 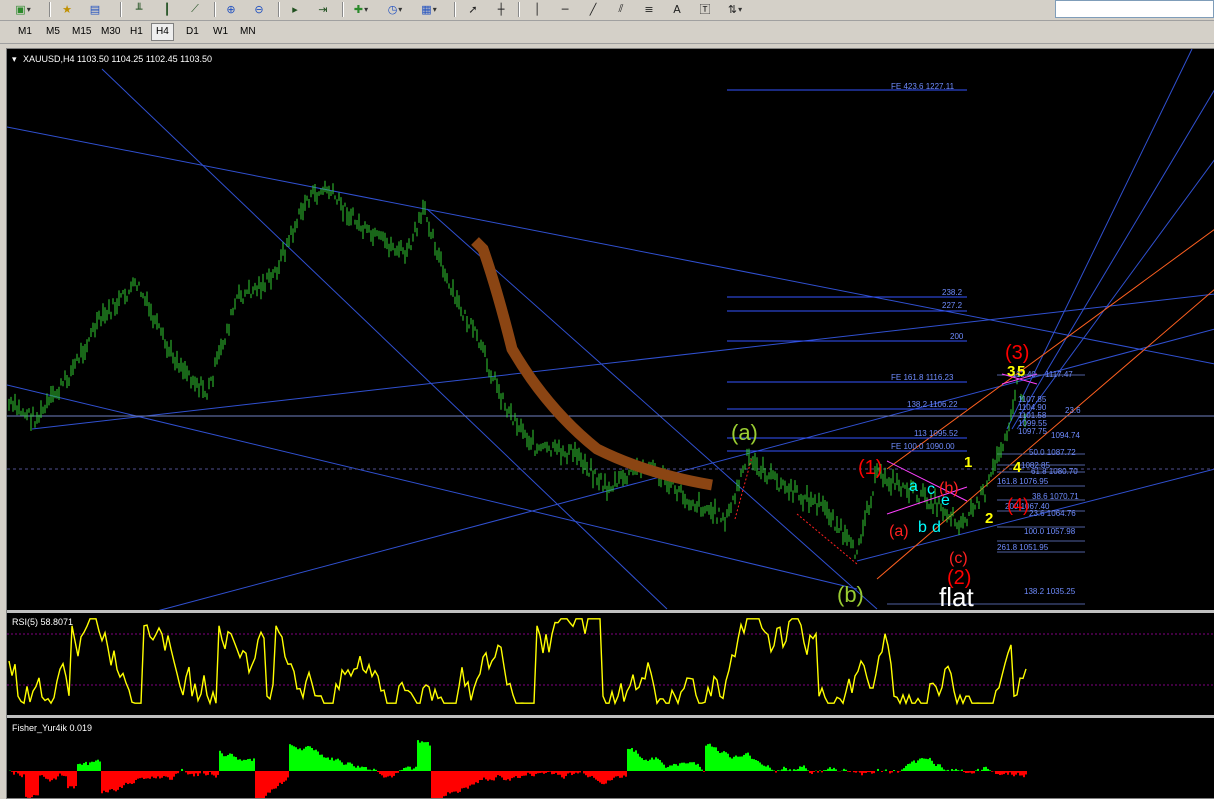 What do you see at coordinates (136, 32) in the screenshot?
I see `timeframe-h1: H1` at bounding box center [136, 32].